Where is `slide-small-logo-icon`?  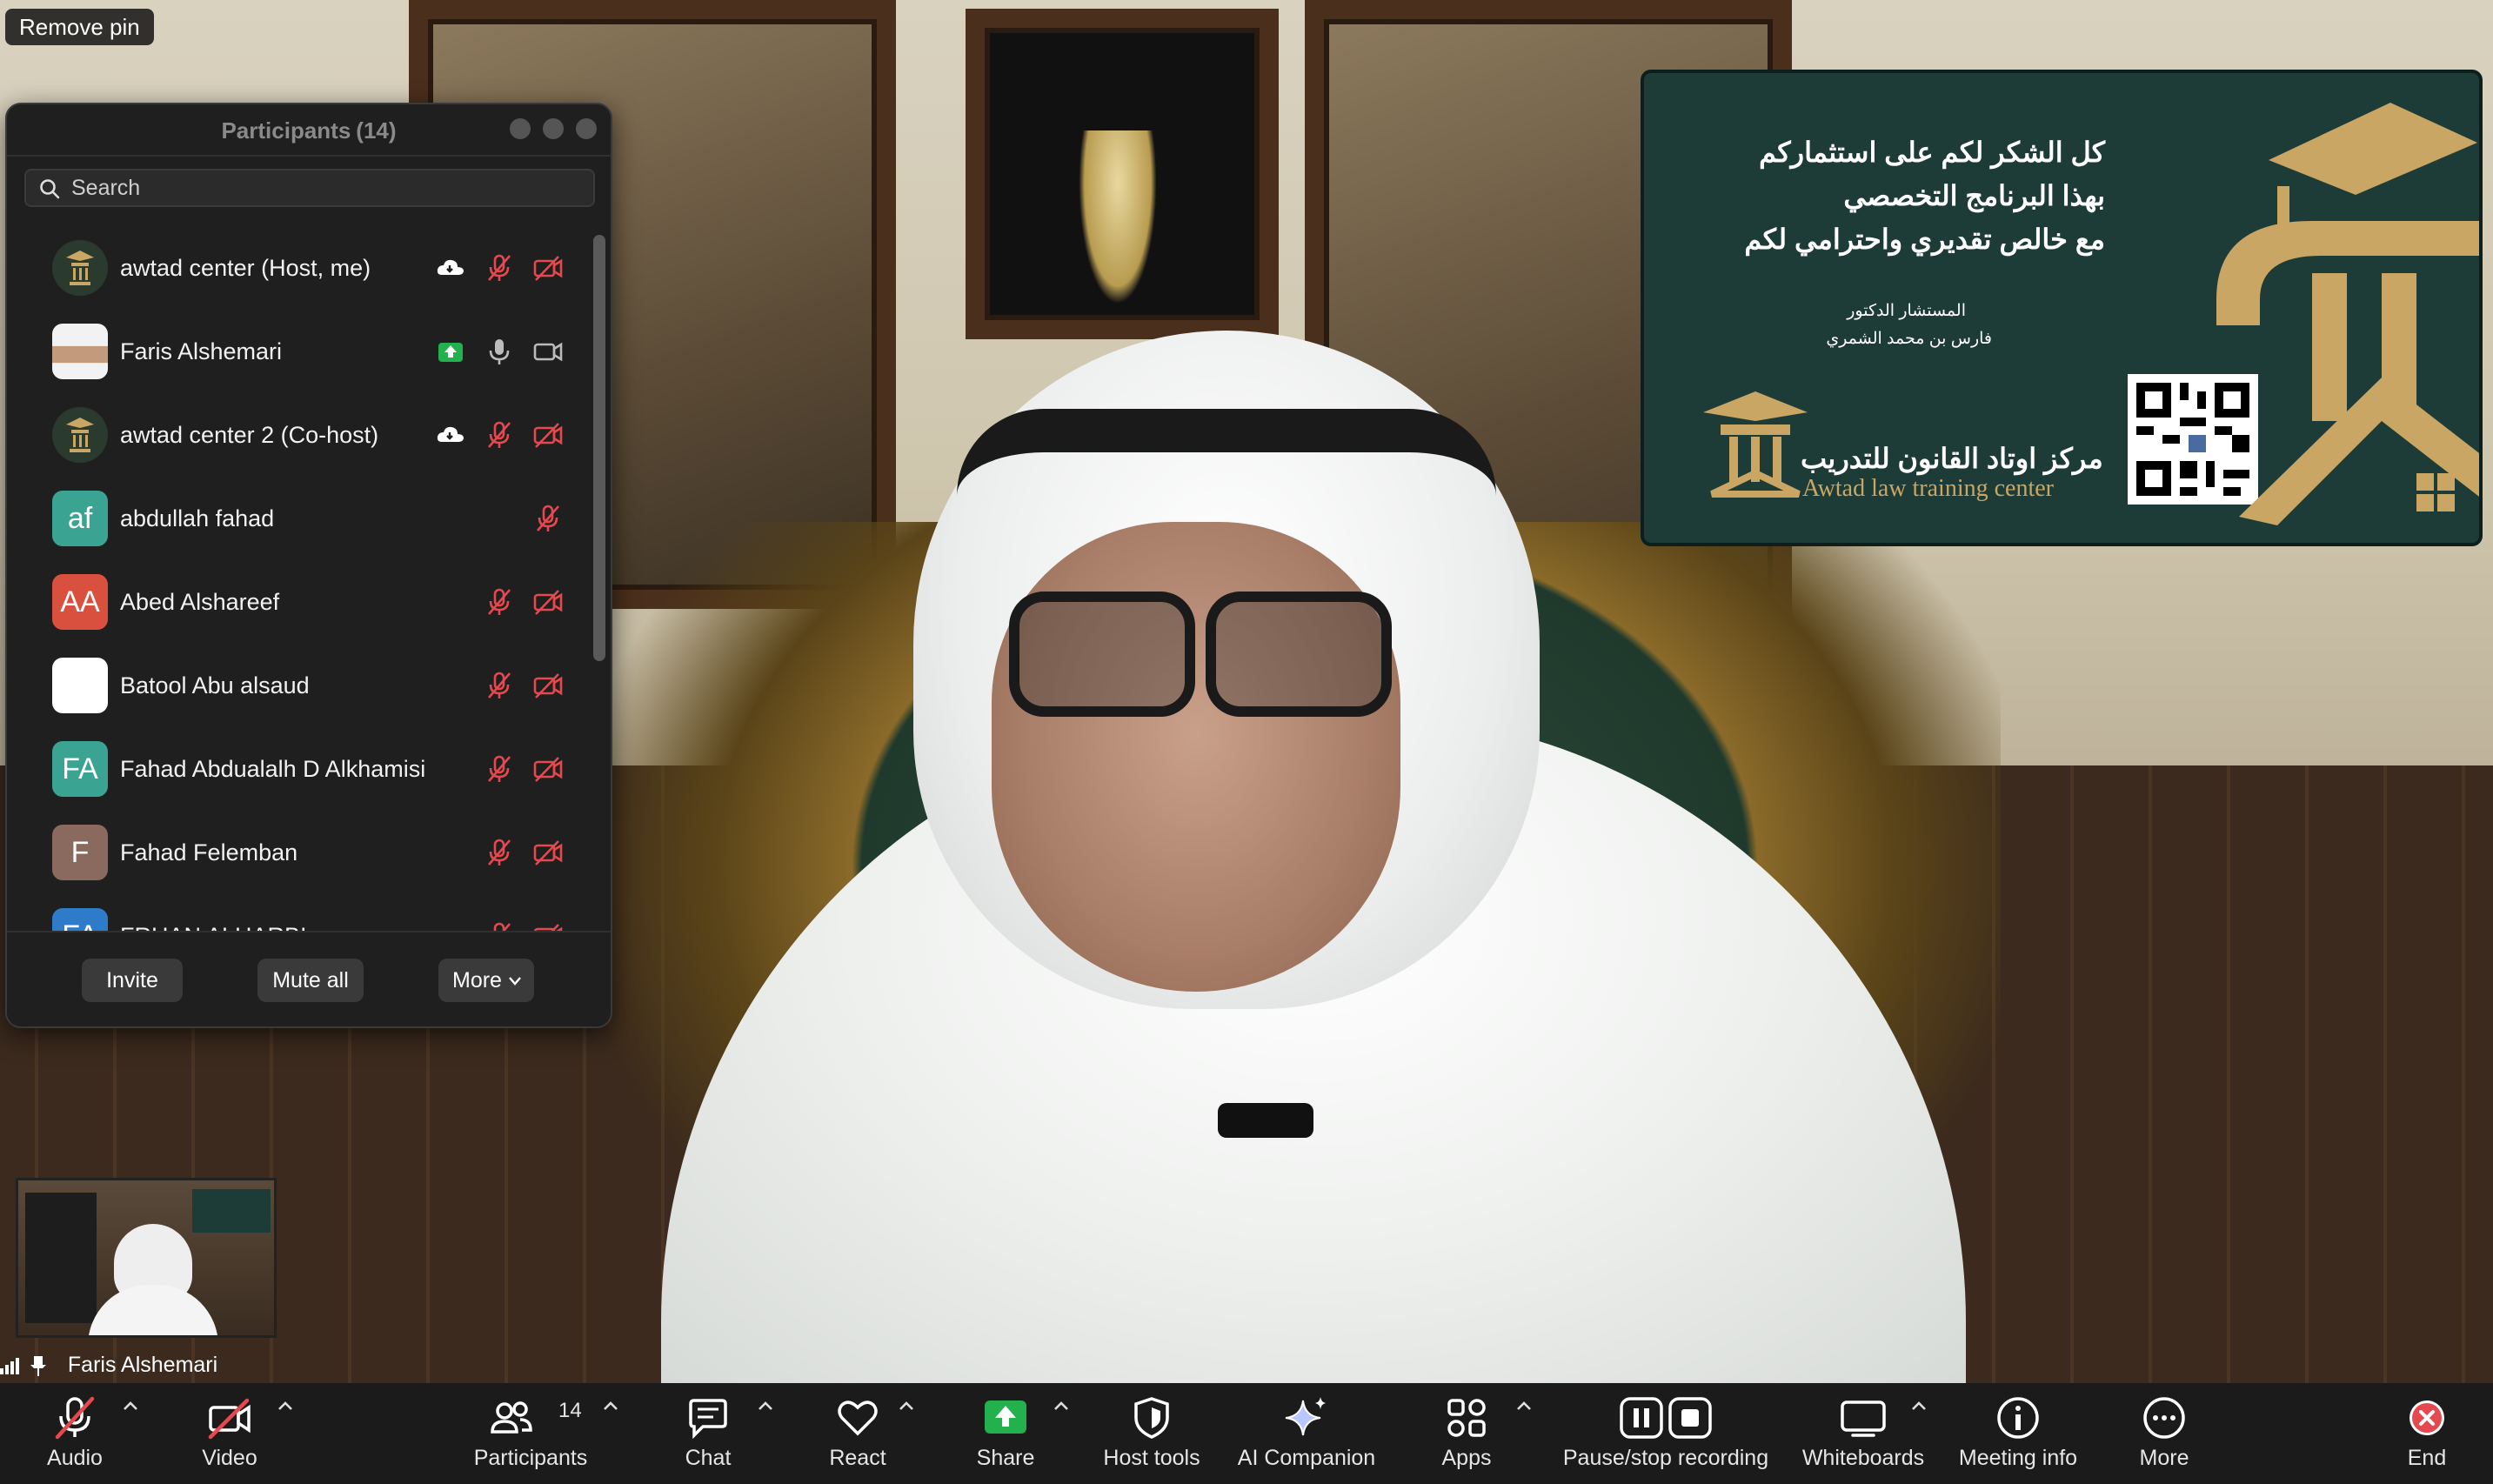 slide-small-logo-icon is located at coordinates (1755, 444).